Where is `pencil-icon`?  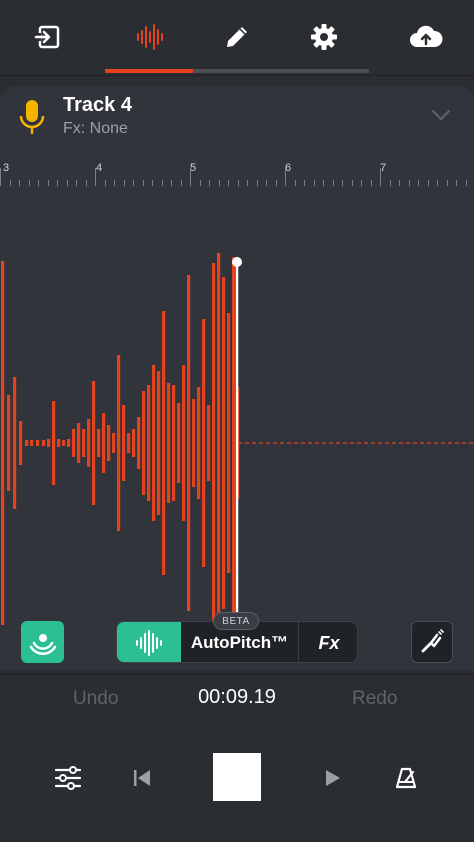
pencil-icon is located at coordinates (237, 37).